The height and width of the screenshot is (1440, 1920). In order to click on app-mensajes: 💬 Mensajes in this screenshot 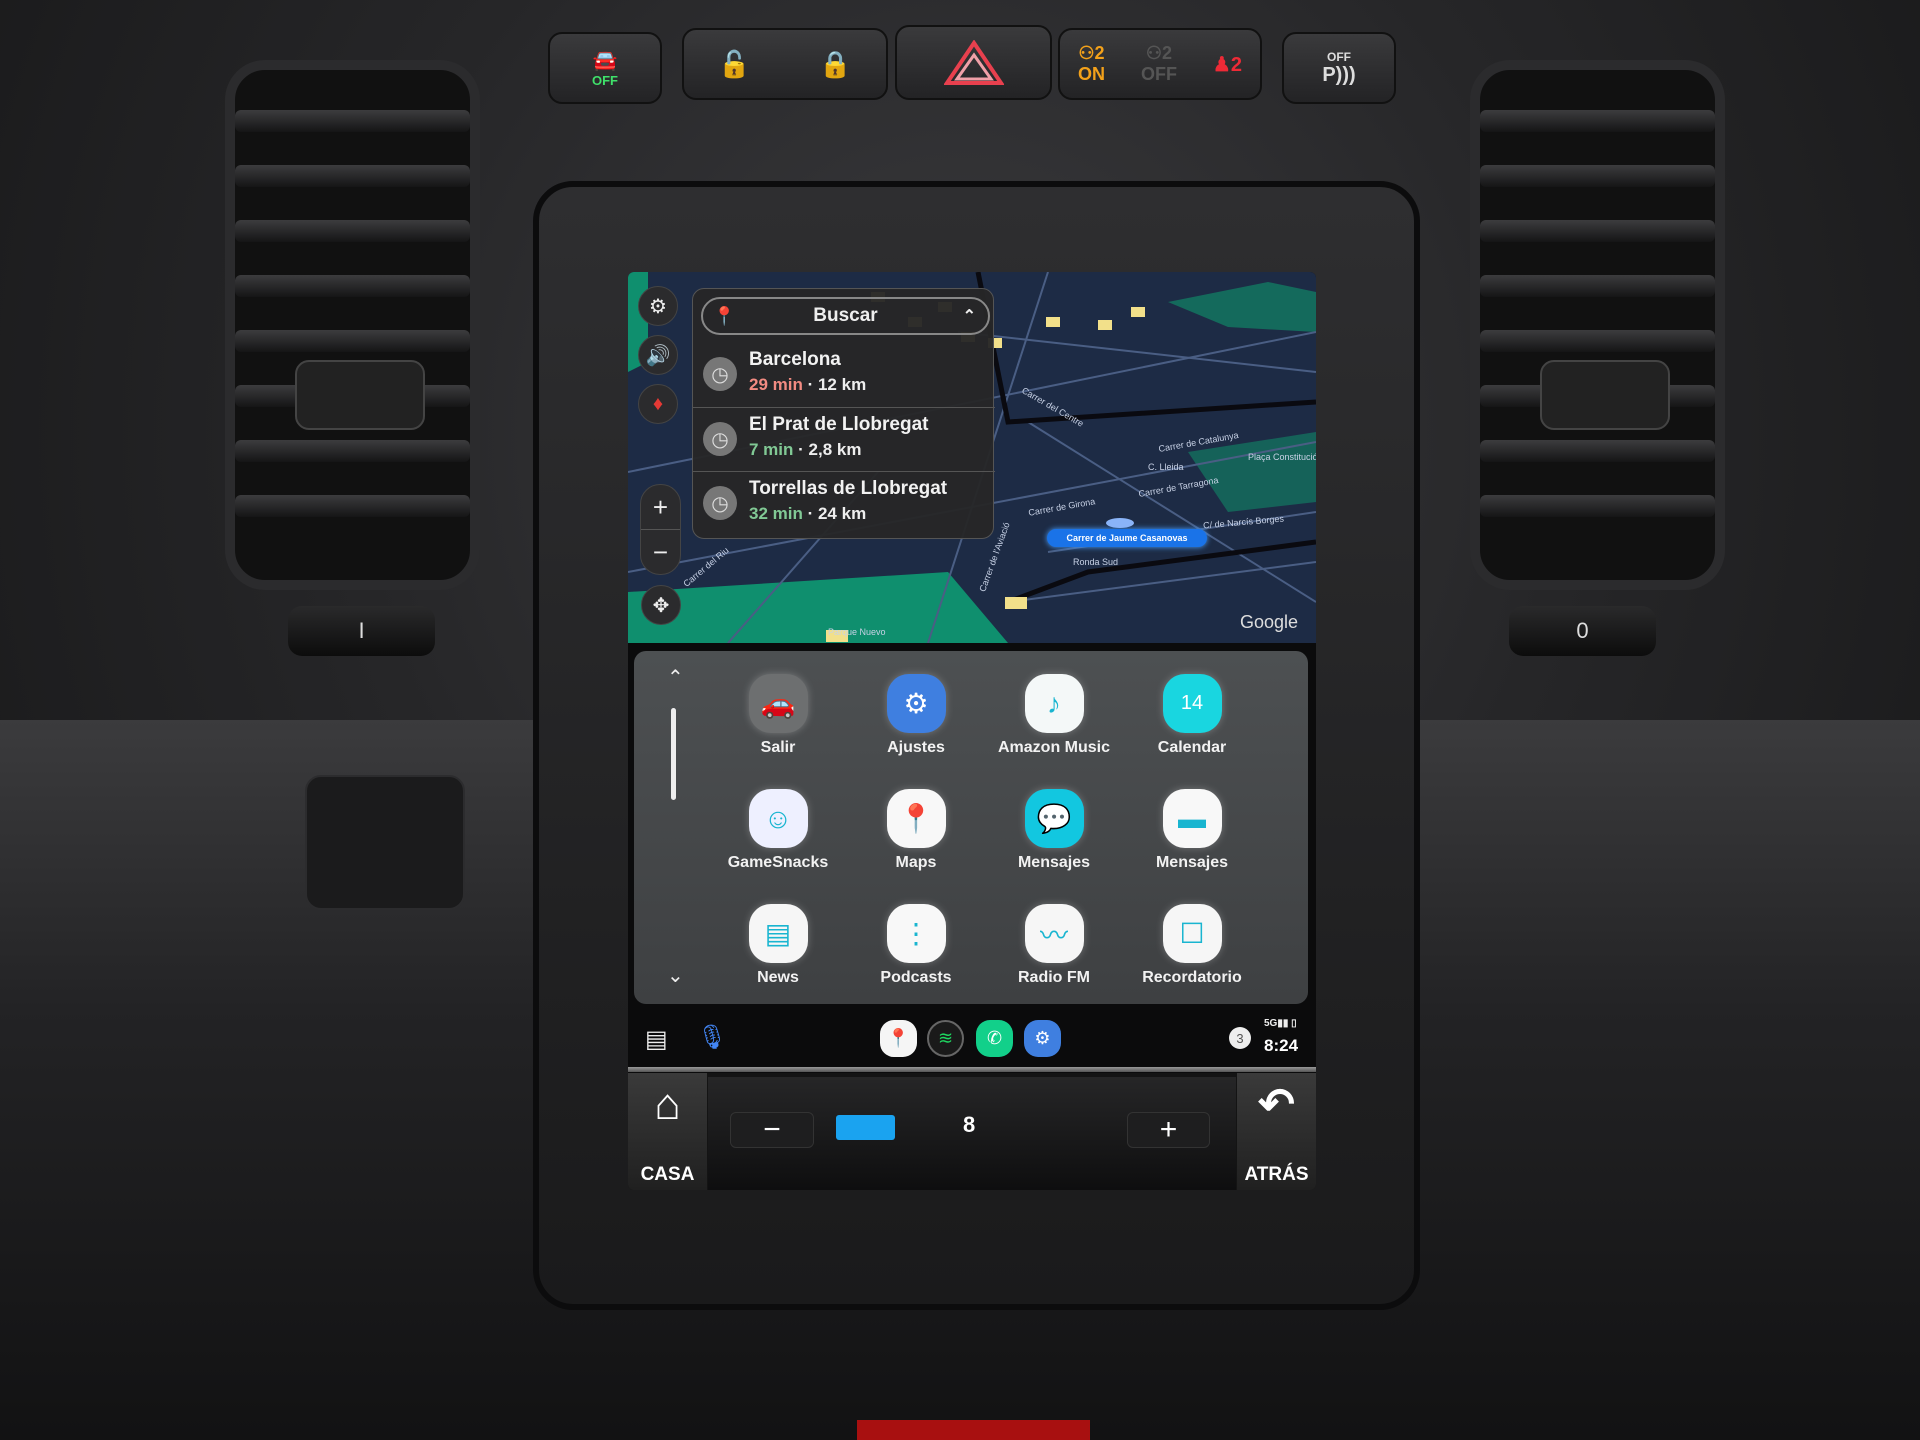, I will do `click(1054, 844)`.